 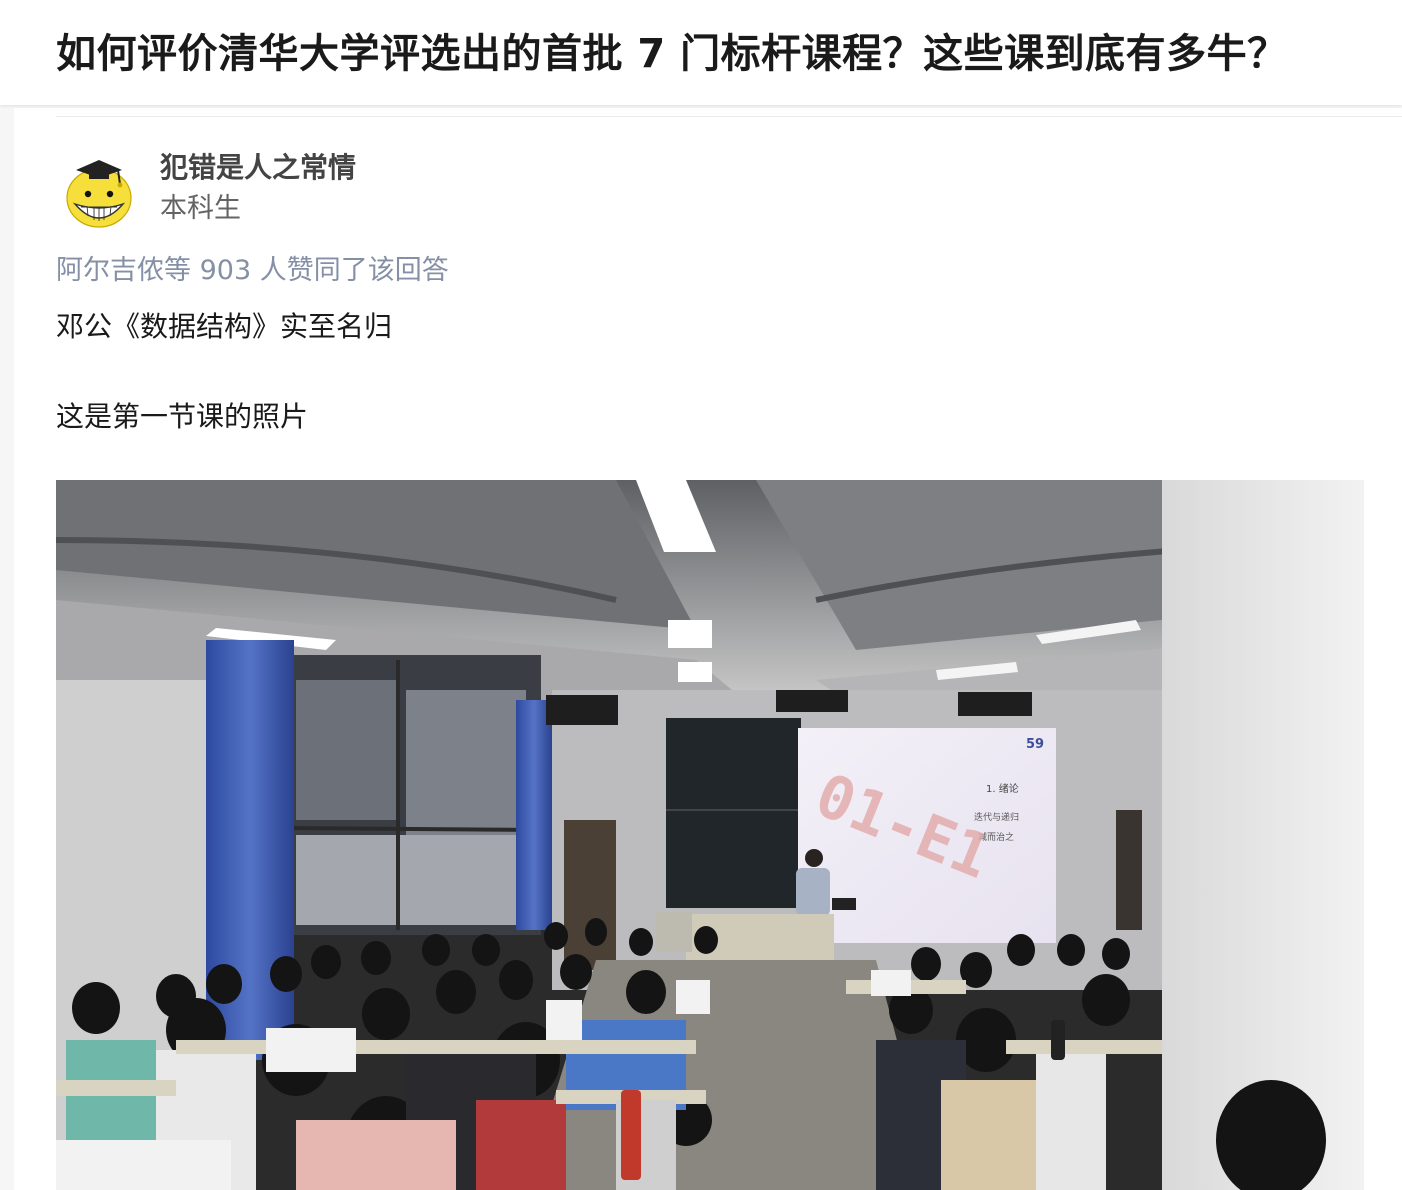 I want to click on author-avatar, so click(x=99, y=191).